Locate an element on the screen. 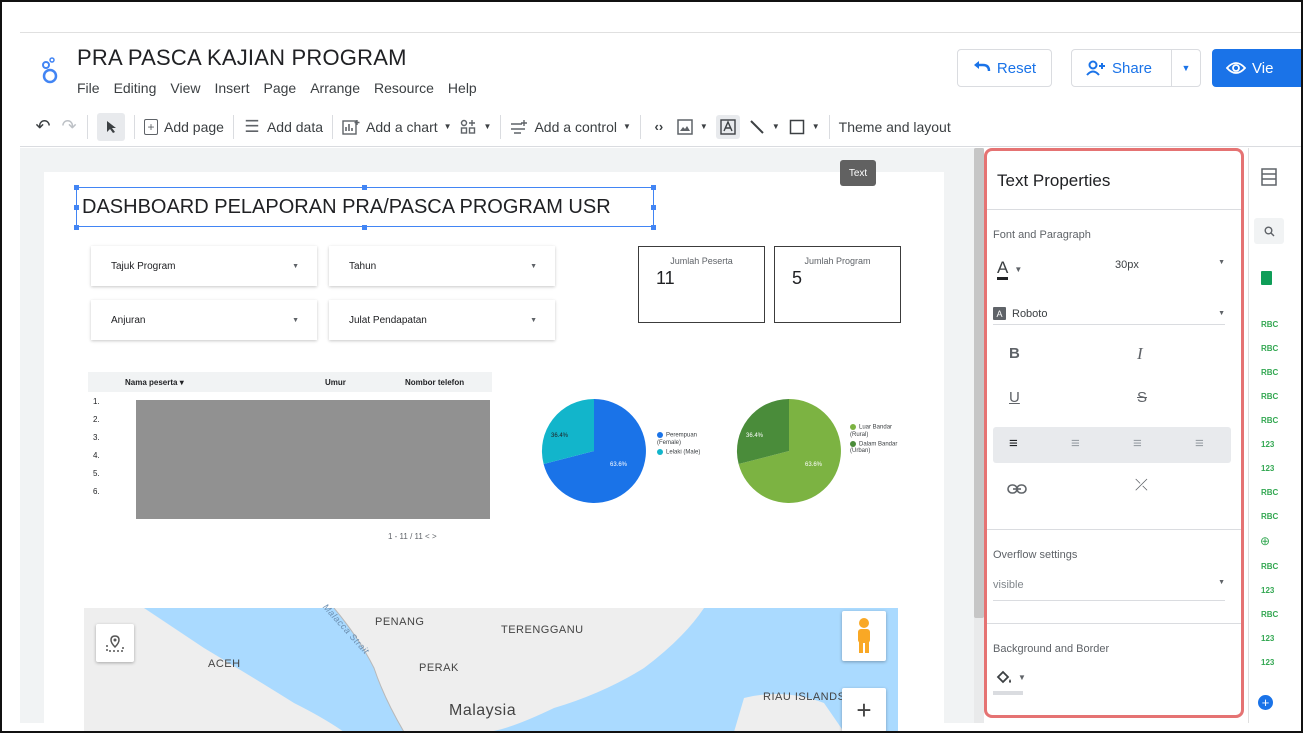 The height and width of the screenshot is (733, 1303). filter-julat-pendapatan: Julat Pendapatan ▼ is located at coordinates (442, 320).